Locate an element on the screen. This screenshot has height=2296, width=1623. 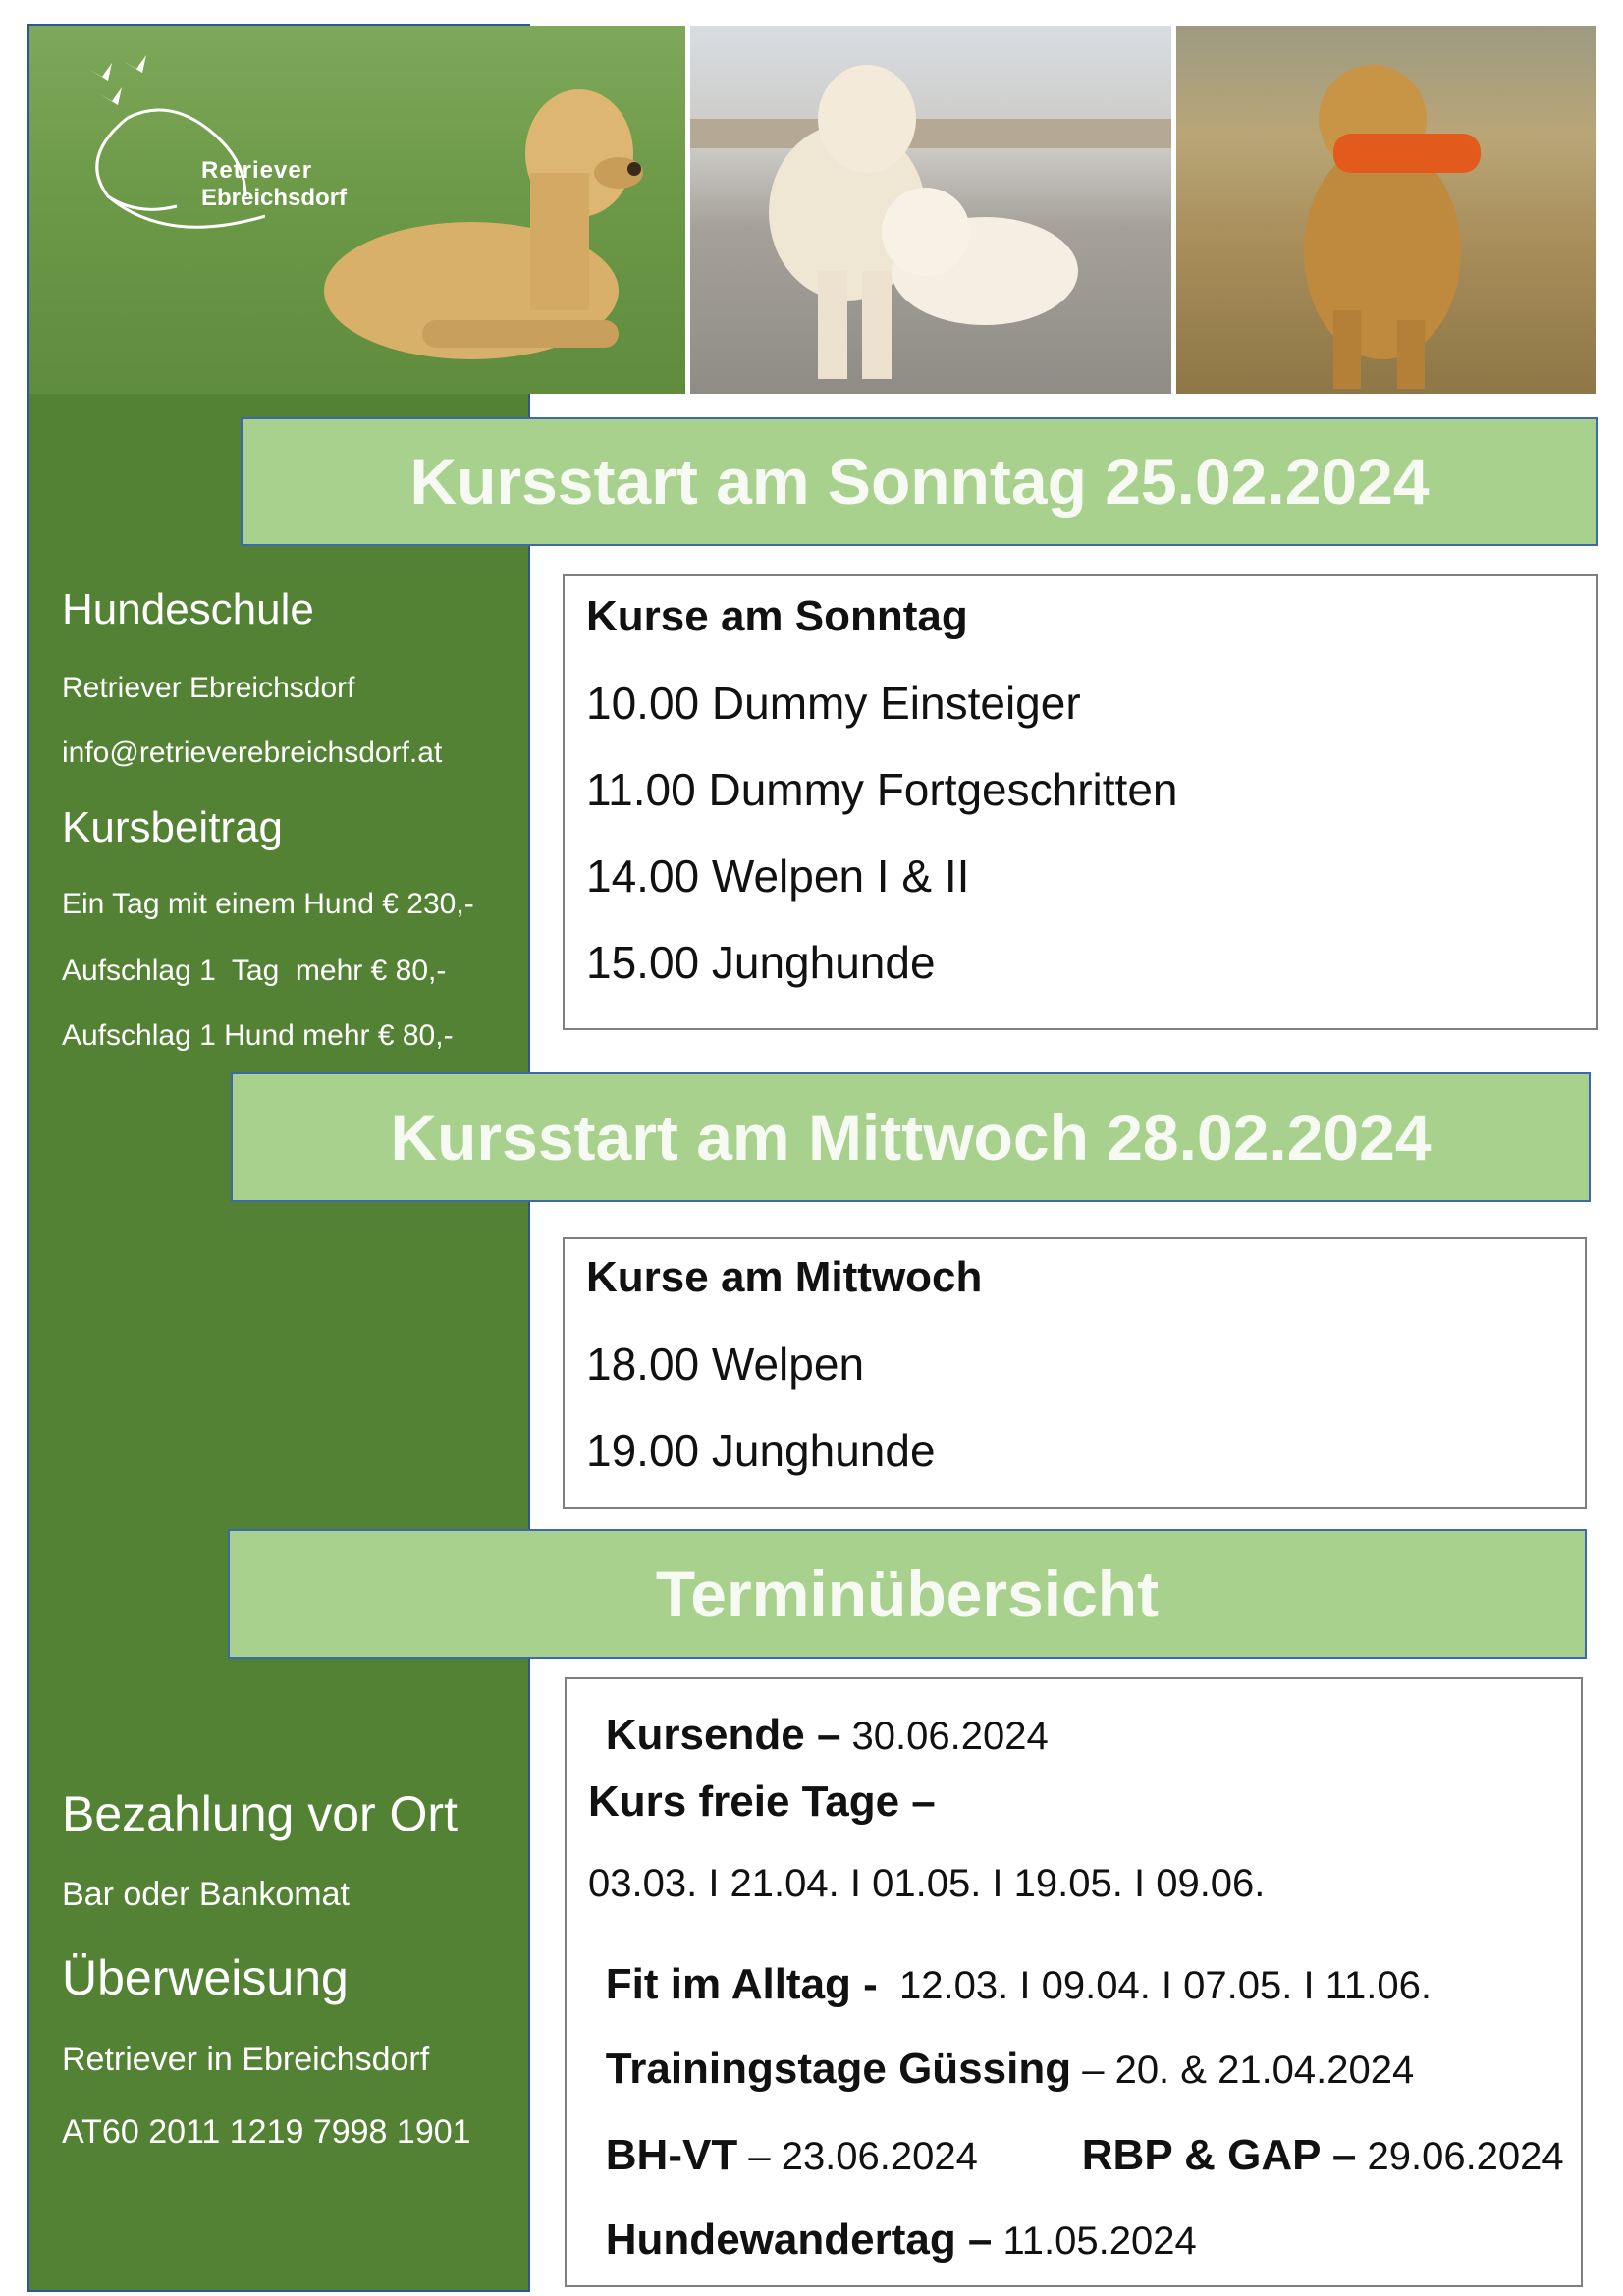
sunday-course-item: 15.00 Junghunde is located at coordinates (761, 962).